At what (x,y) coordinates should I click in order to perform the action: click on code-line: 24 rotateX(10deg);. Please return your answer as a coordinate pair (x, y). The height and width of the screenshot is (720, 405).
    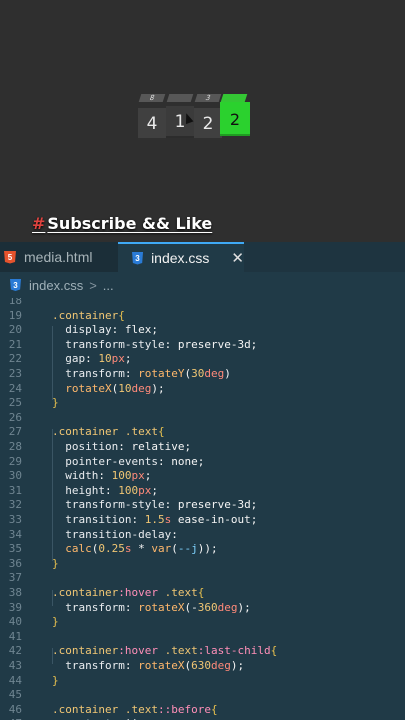
    Looking at the image, I should click on (82, 389).